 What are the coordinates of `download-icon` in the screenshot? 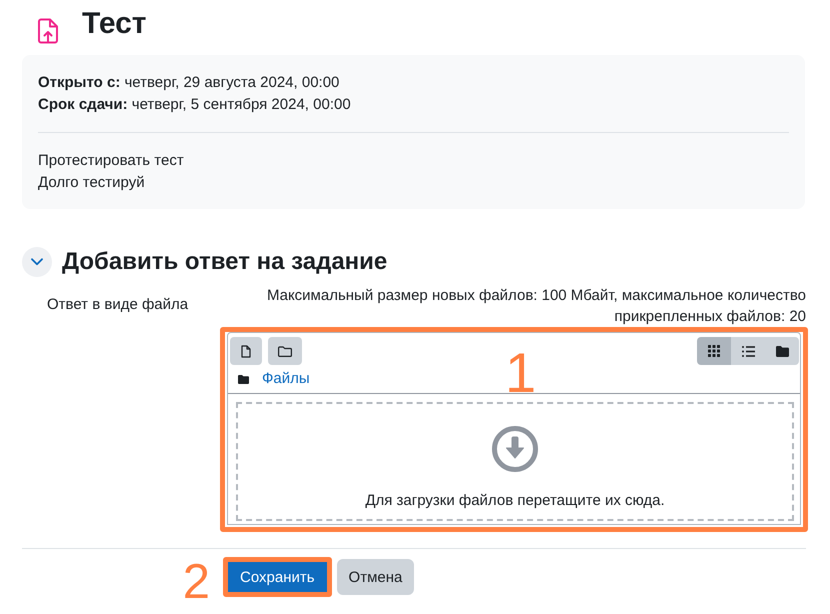 It's located at (515, 449).